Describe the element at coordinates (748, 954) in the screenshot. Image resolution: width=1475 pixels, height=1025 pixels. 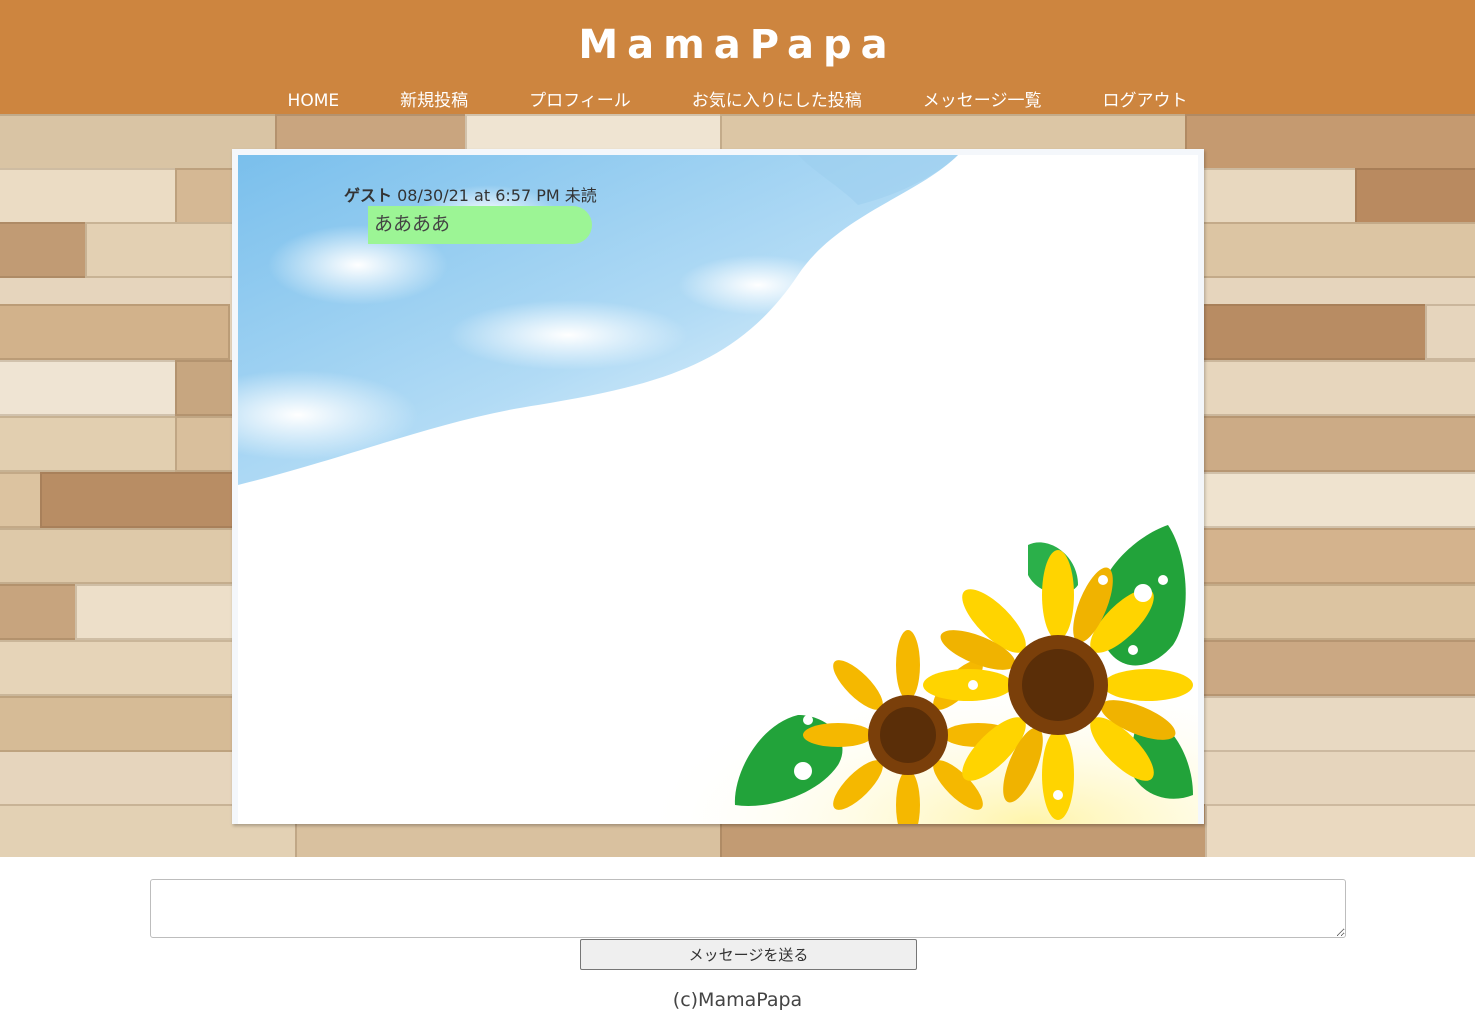
I see `send-message-button: メッセージを送る` at that location.